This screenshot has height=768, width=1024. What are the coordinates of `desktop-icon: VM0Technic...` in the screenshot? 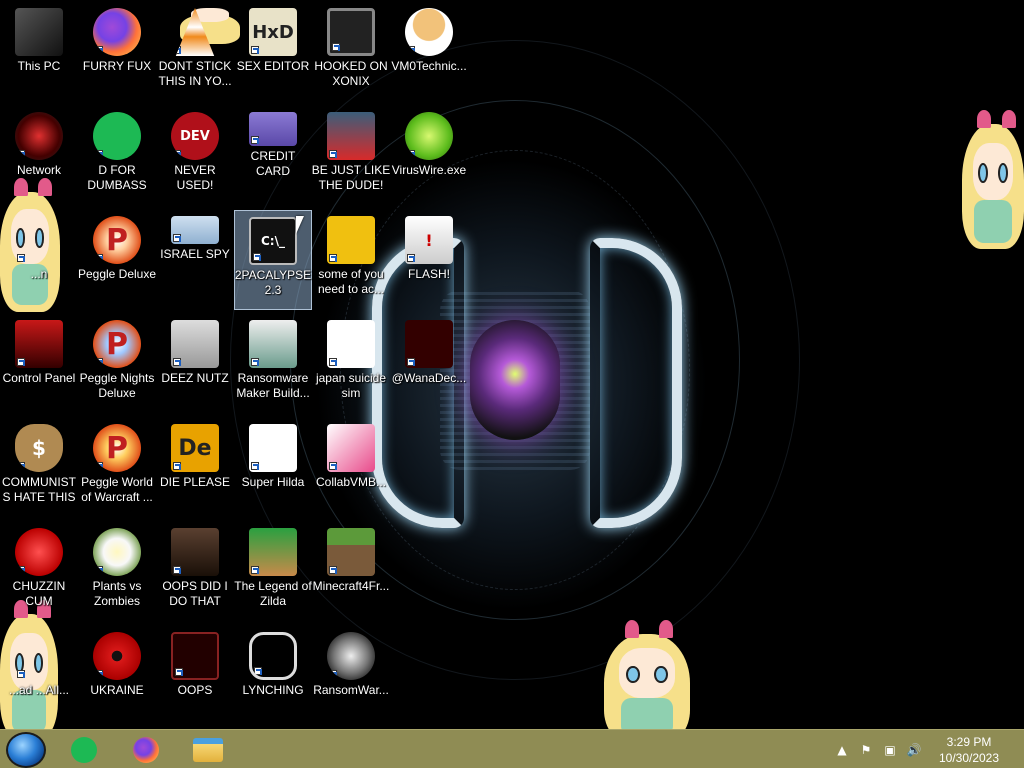 It's located at (429, 52).